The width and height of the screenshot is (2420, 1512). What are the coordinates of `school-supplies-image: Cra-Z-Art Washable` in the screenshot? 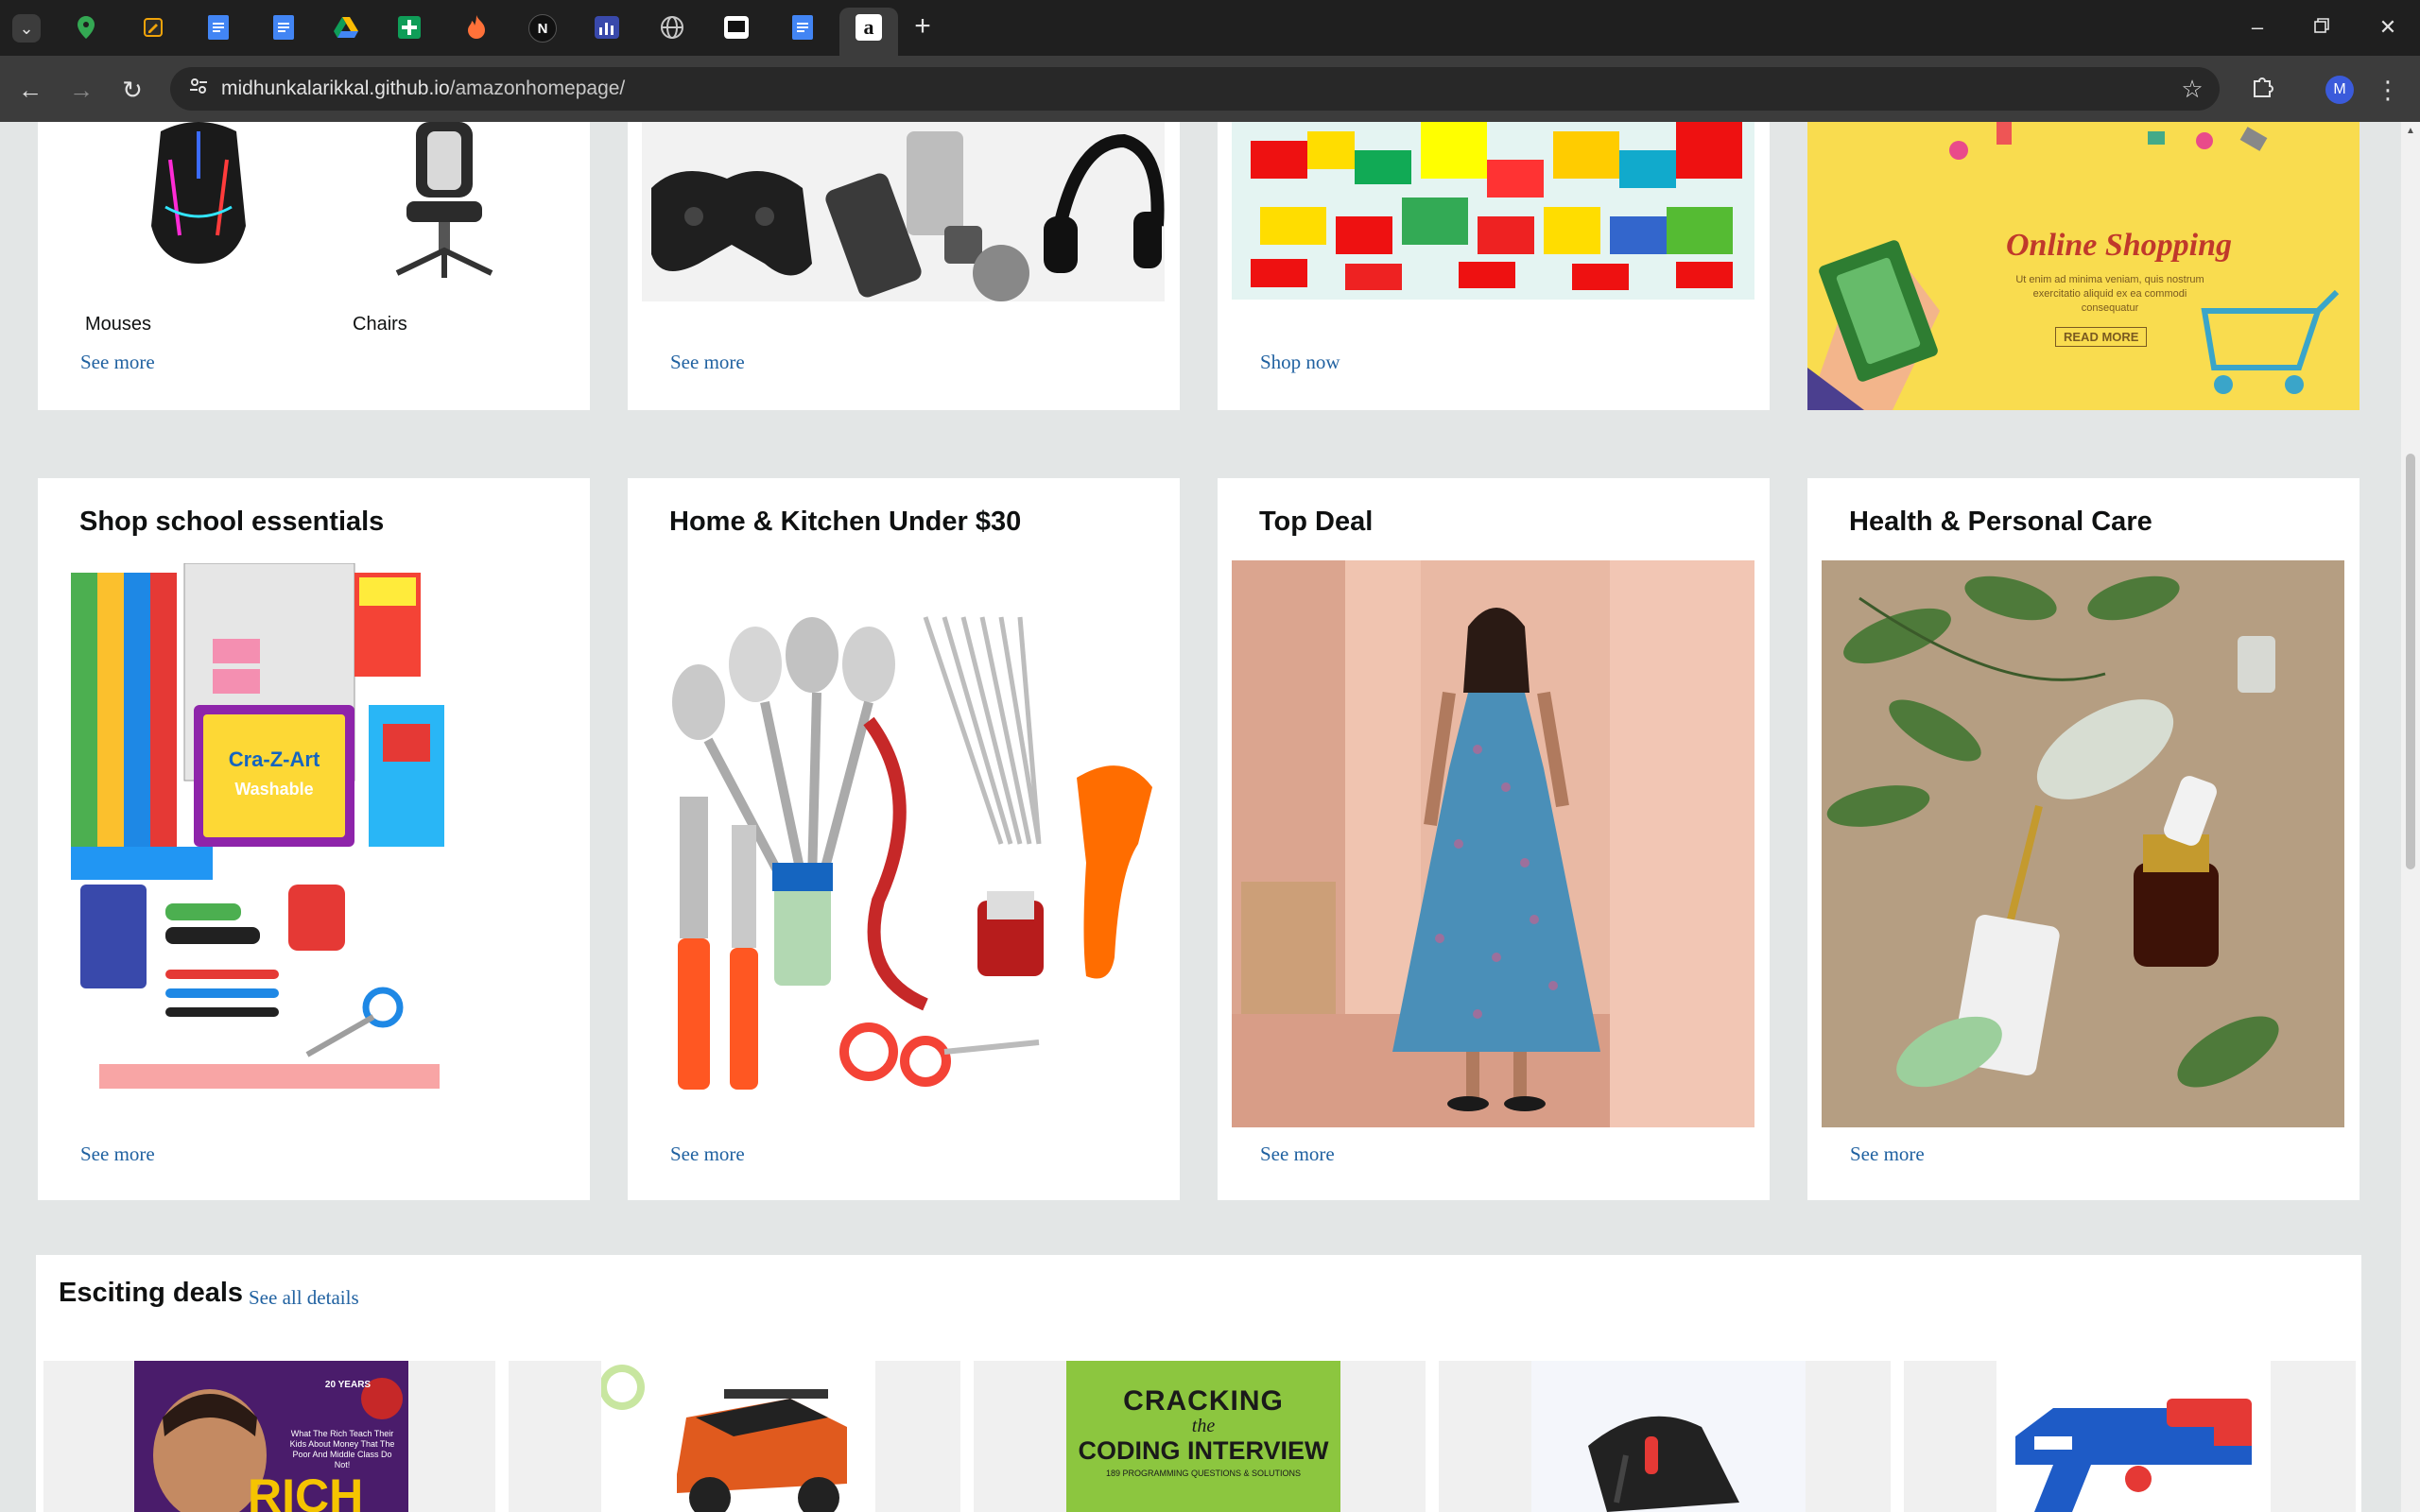 It's located at (316, 837).